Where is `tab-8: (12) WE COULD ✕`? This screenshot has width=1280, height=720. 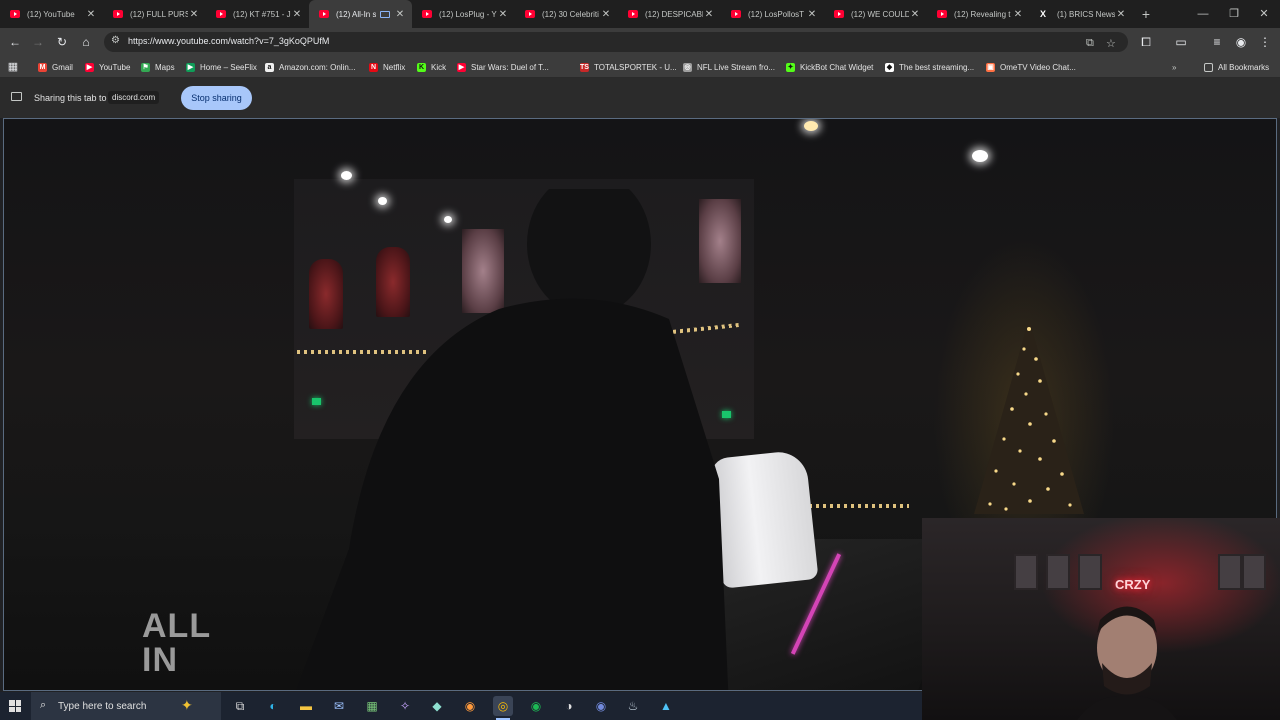 tab-8: (12) WE COULD ✕ is located at coordinates (875, 14).